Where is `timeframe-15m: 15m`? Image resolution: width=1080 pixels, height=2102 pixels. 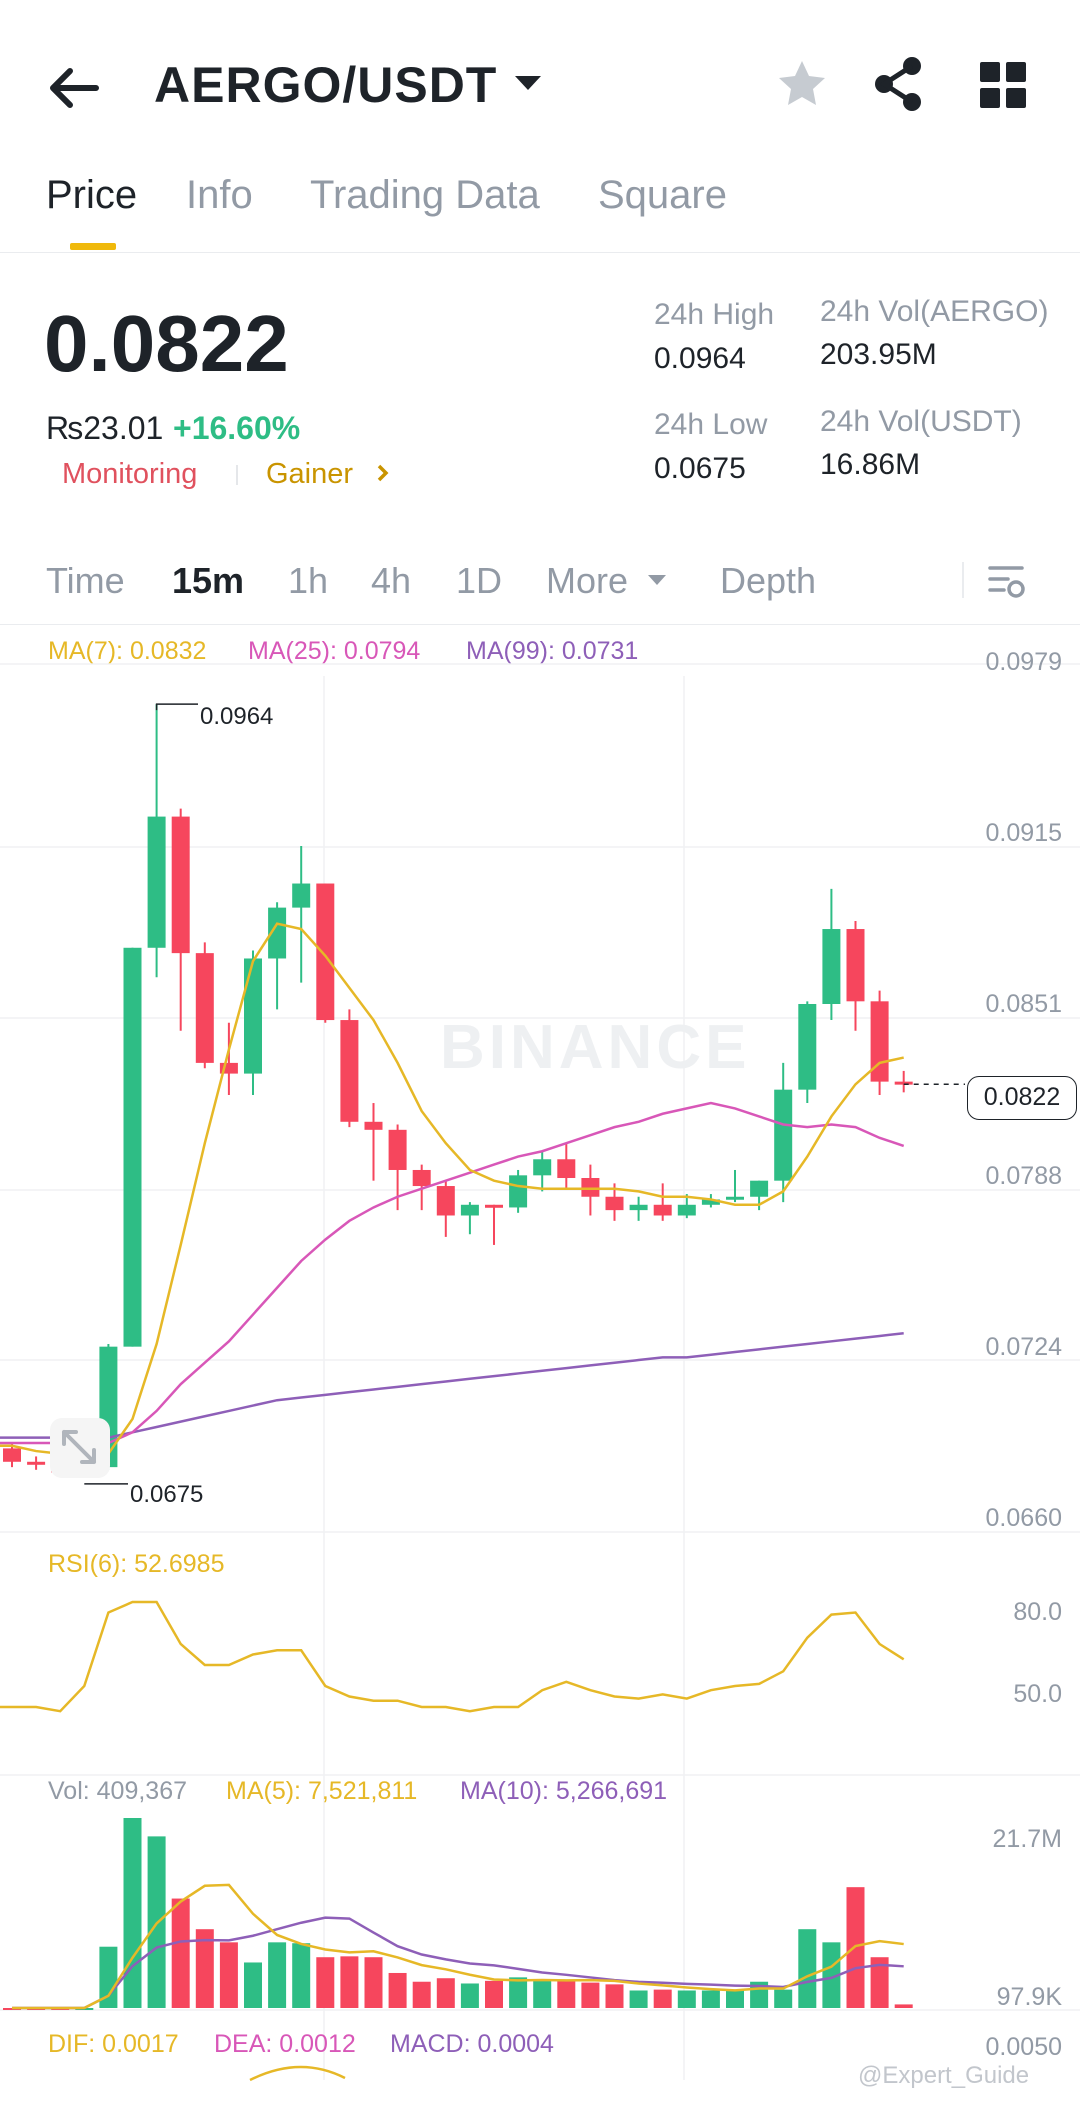 timeframe-15m: 15m is located at coordinates (208, 581).